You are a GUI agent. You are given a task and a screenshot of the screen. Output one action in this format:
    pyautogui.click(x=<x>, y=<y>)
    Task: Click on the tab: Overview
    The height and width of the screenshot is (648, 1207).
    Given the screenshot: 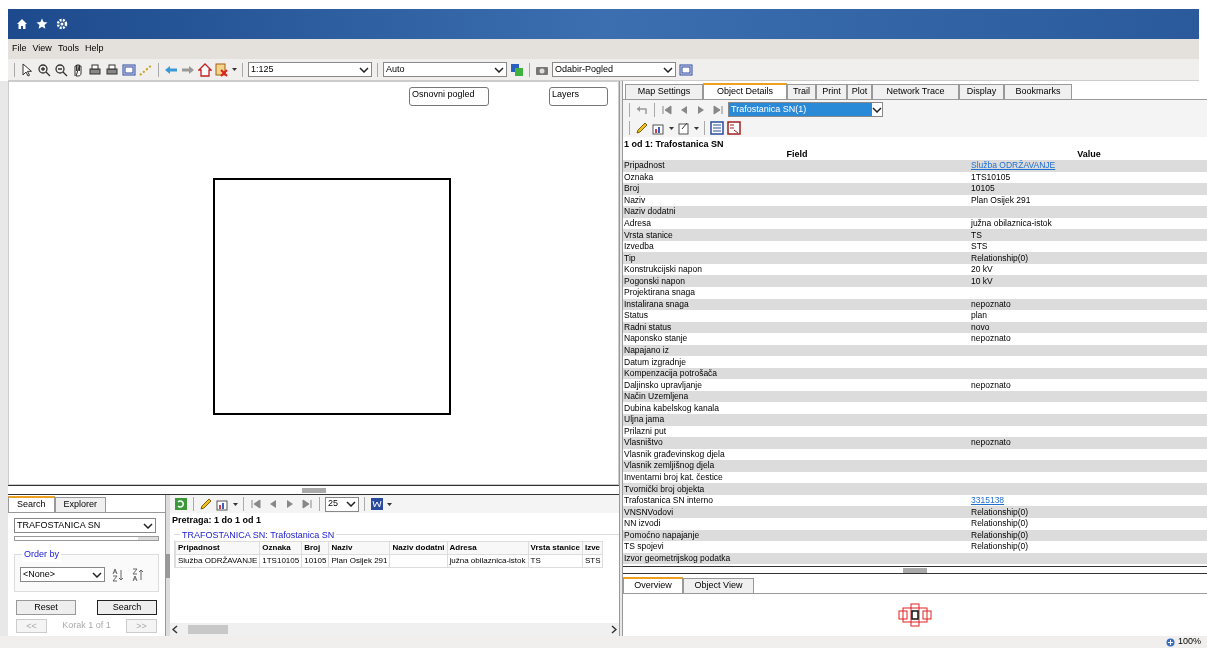 What is the action you would take?
    pyautogui.click(x=653, y=585)
    